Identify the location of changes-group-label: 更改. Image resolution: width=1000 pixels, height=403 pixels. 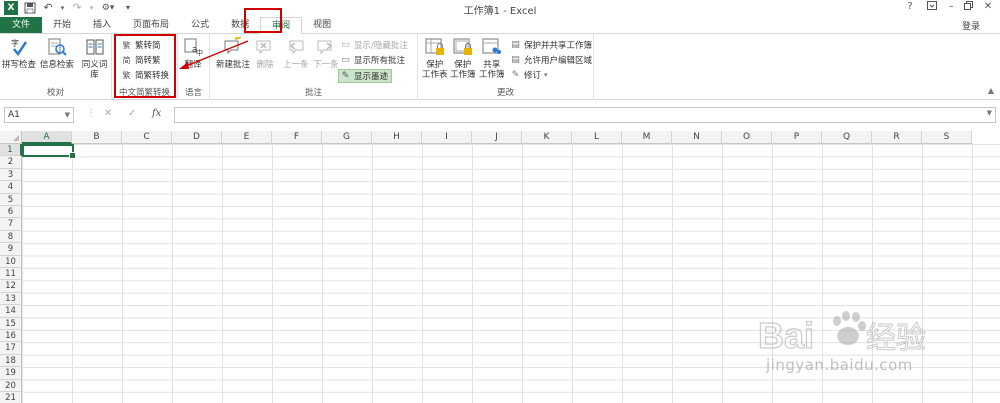
(505, 93).